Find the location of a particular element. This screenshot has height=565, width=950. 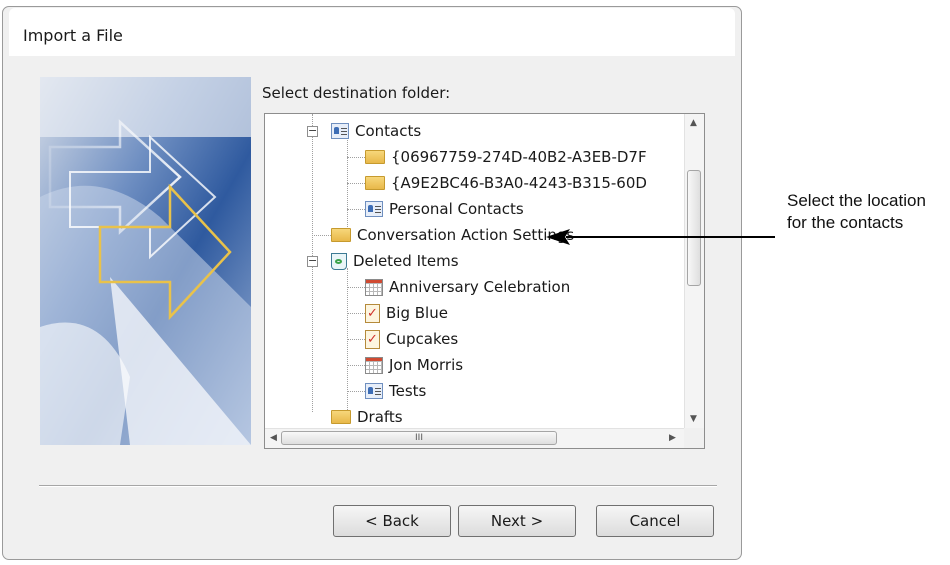

tree-item-label: Jon Morris is located at coordinates (426, 365).